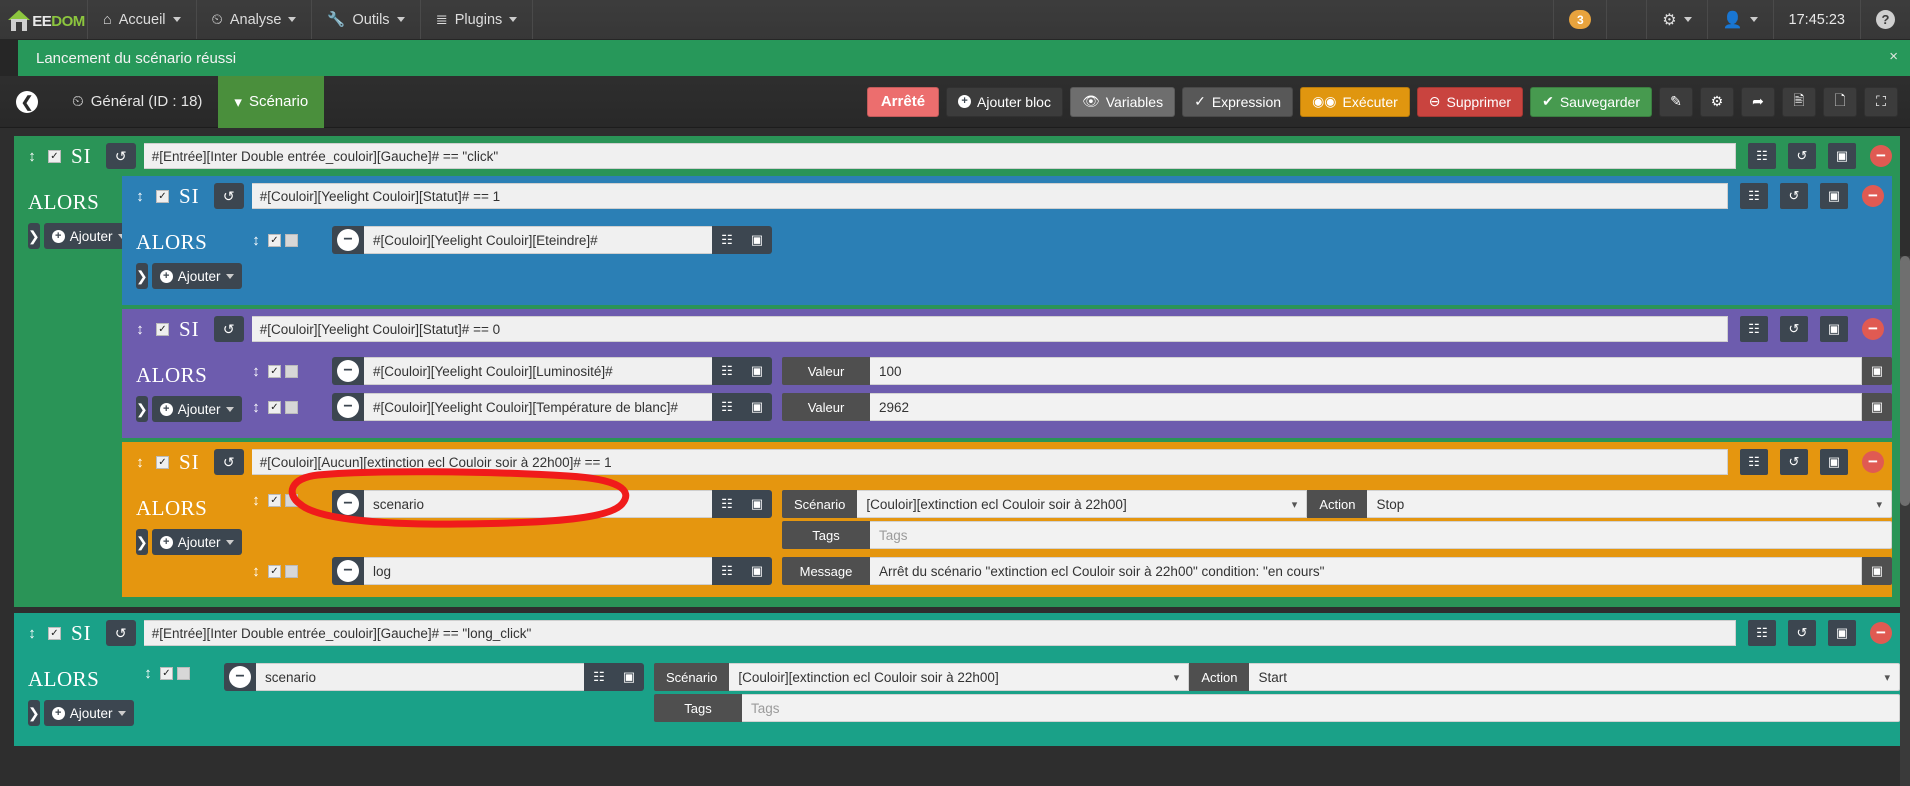 This screenshot has width=1910, height=786. What do you see at coordinates (1574, 677) in the screenshot?
I see `action-select: Start ▾` at bounding box center [1574, 677].